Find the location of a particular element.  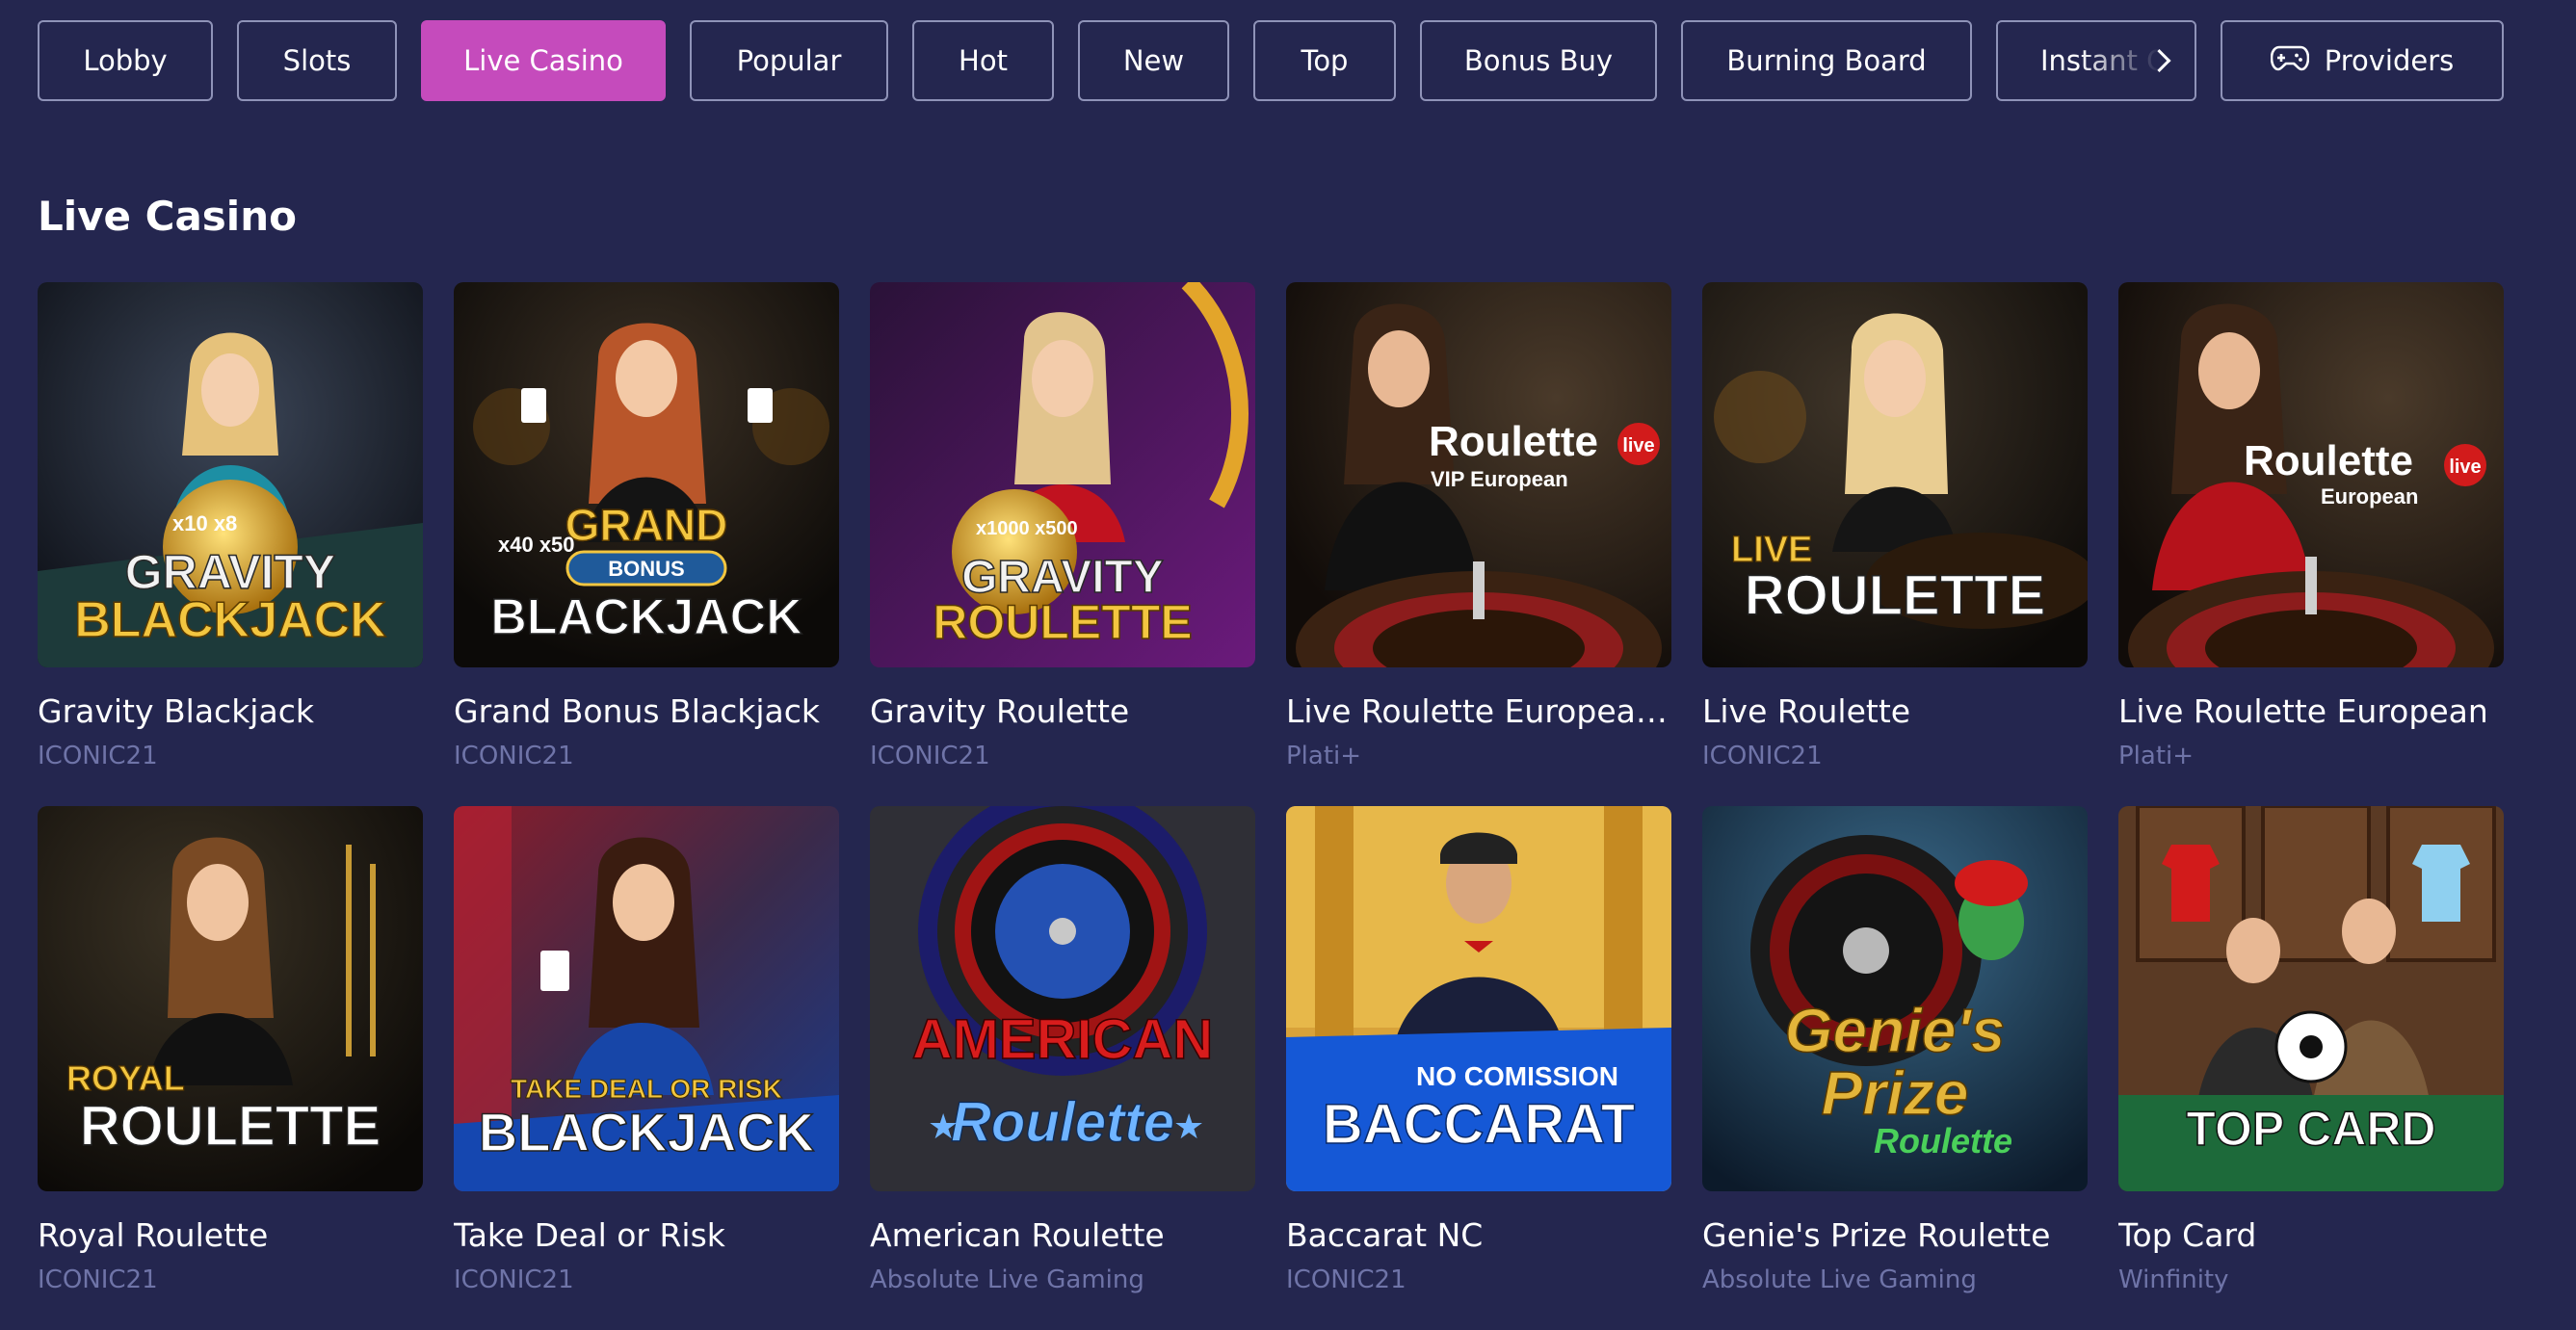

thumb-art-badge: BONUS is located at coordinates (646, 569).